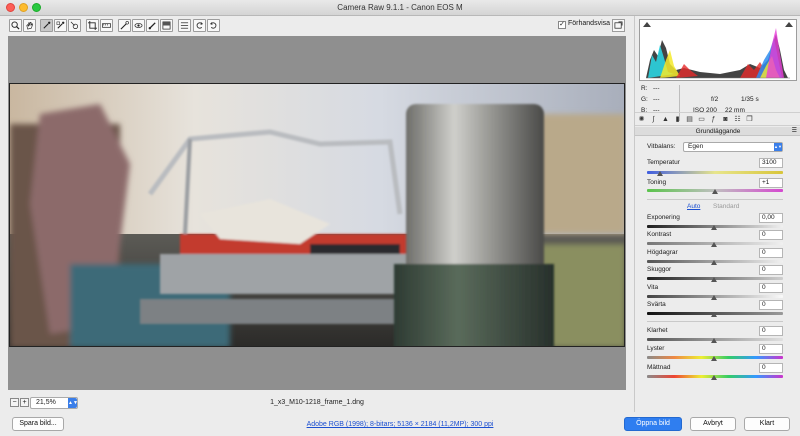 Image resolution: width=800 pixels, height=436 pixels. What do you see at coordinates (771, 183) in the screenshot?
I see `tint-field: +1` at bounding box center [771, 183].